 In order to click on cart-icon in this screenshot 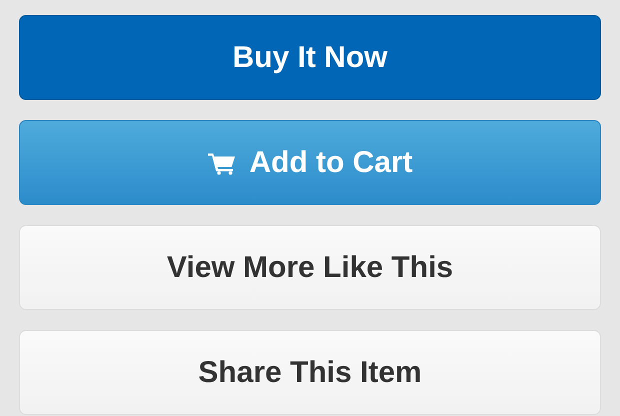, I will do `click(222, 162)`.